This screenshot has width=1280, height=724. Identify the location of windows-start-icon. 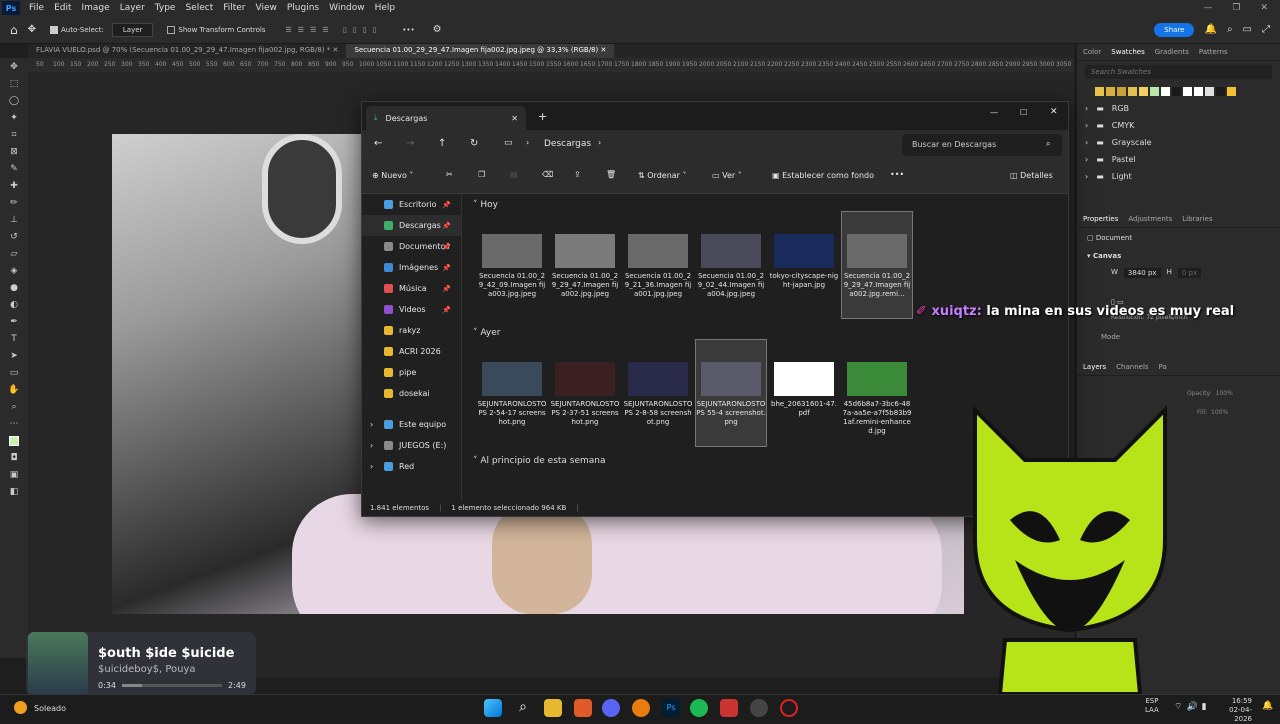
(493, 708).